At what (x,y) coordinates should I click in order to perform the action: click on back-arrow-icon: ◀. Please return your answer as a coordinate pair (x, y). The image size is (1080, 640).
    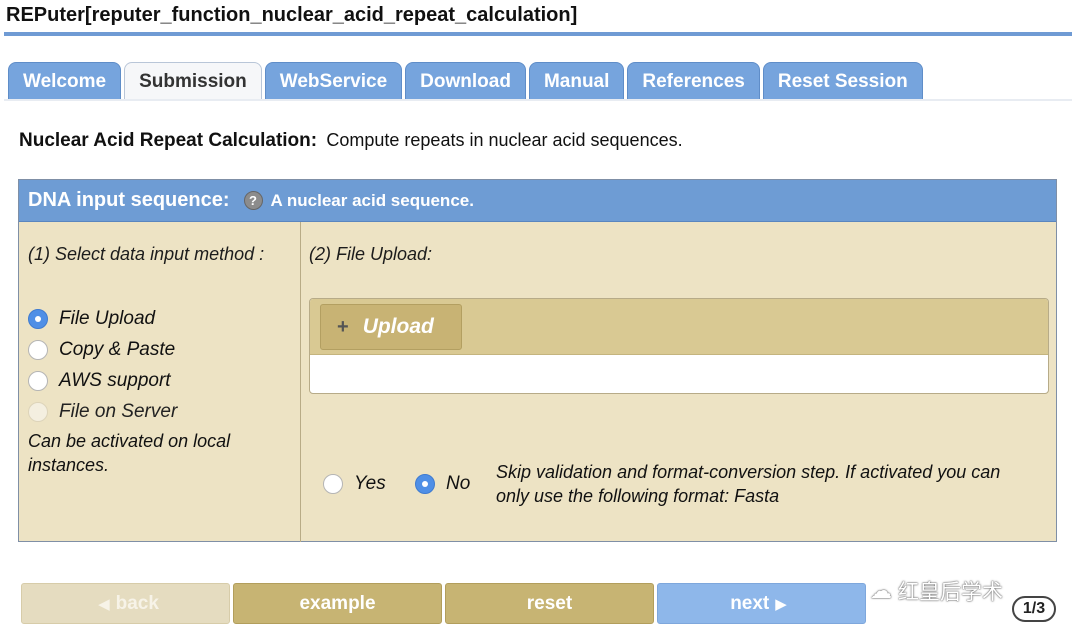
    Looking at the image, I should click on (104, 604).